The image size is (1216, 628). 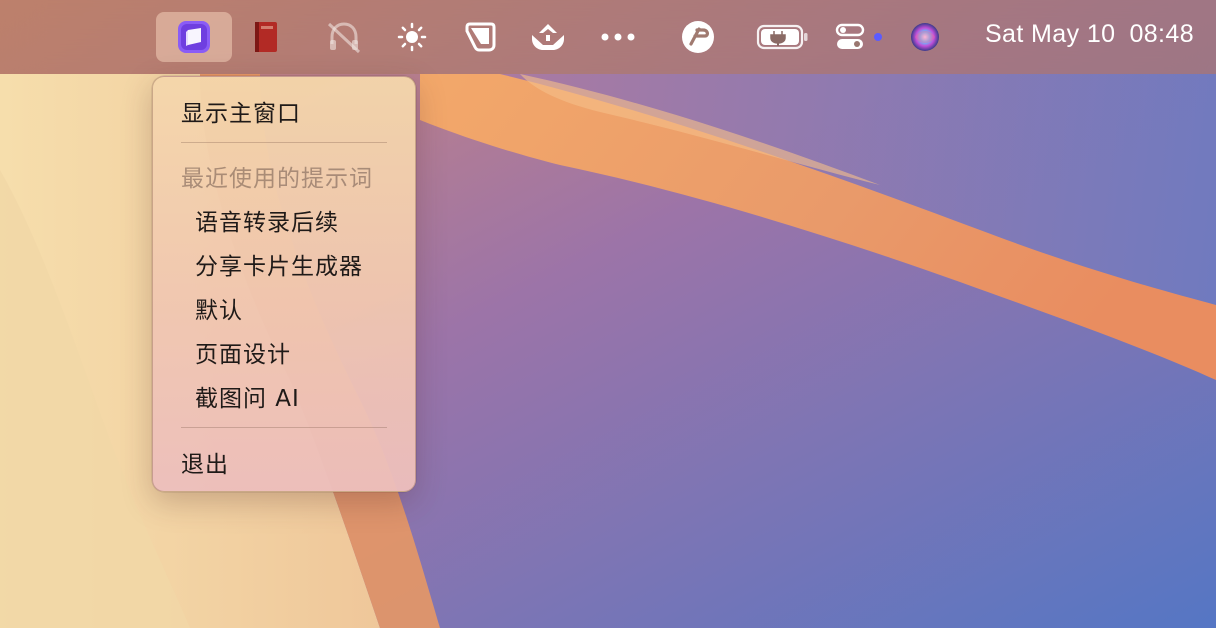 I want to click on menu-item-recent-prompt: 语音转录后续, so click(x=284, y=220).